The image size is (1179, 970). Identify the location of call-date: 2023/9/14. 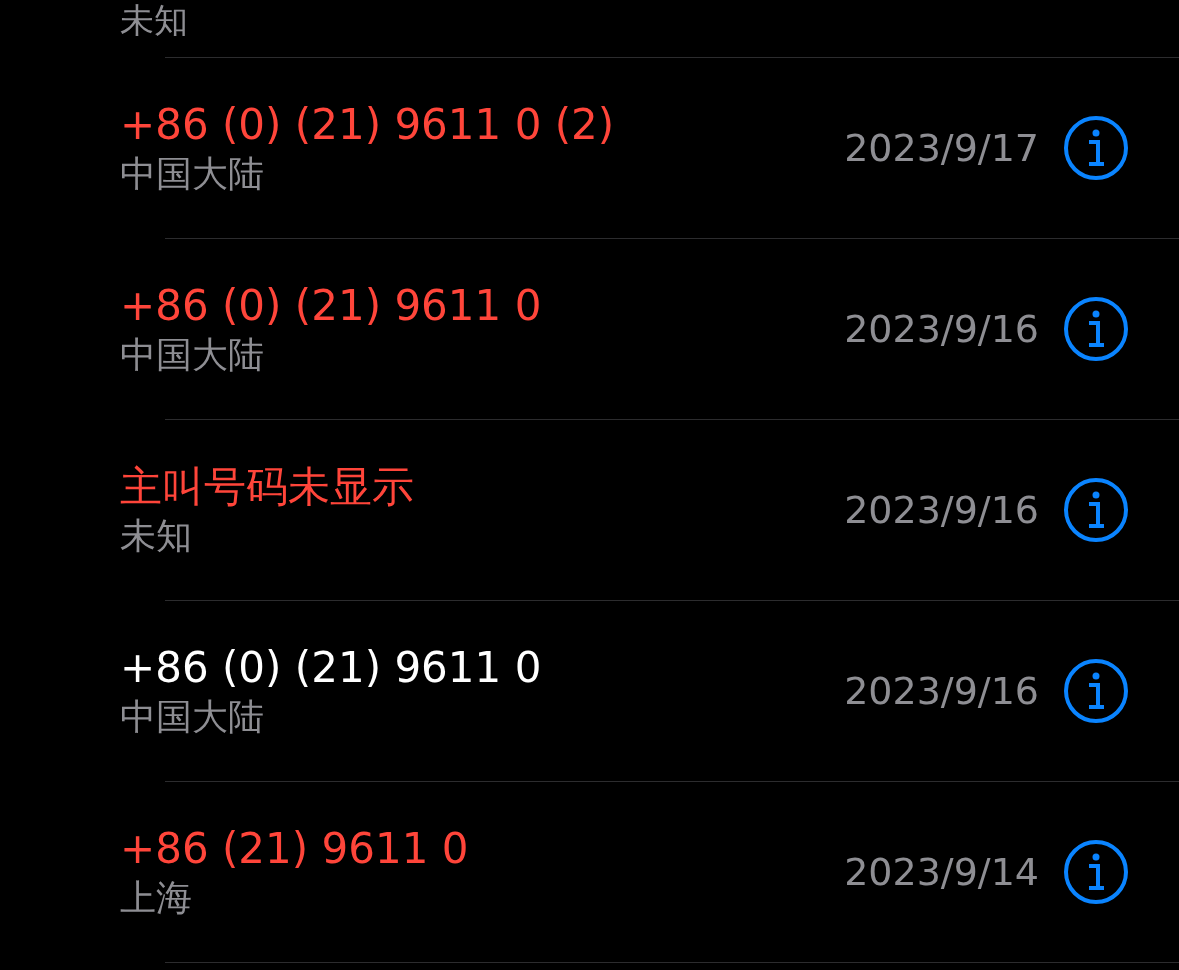
(941, 872).